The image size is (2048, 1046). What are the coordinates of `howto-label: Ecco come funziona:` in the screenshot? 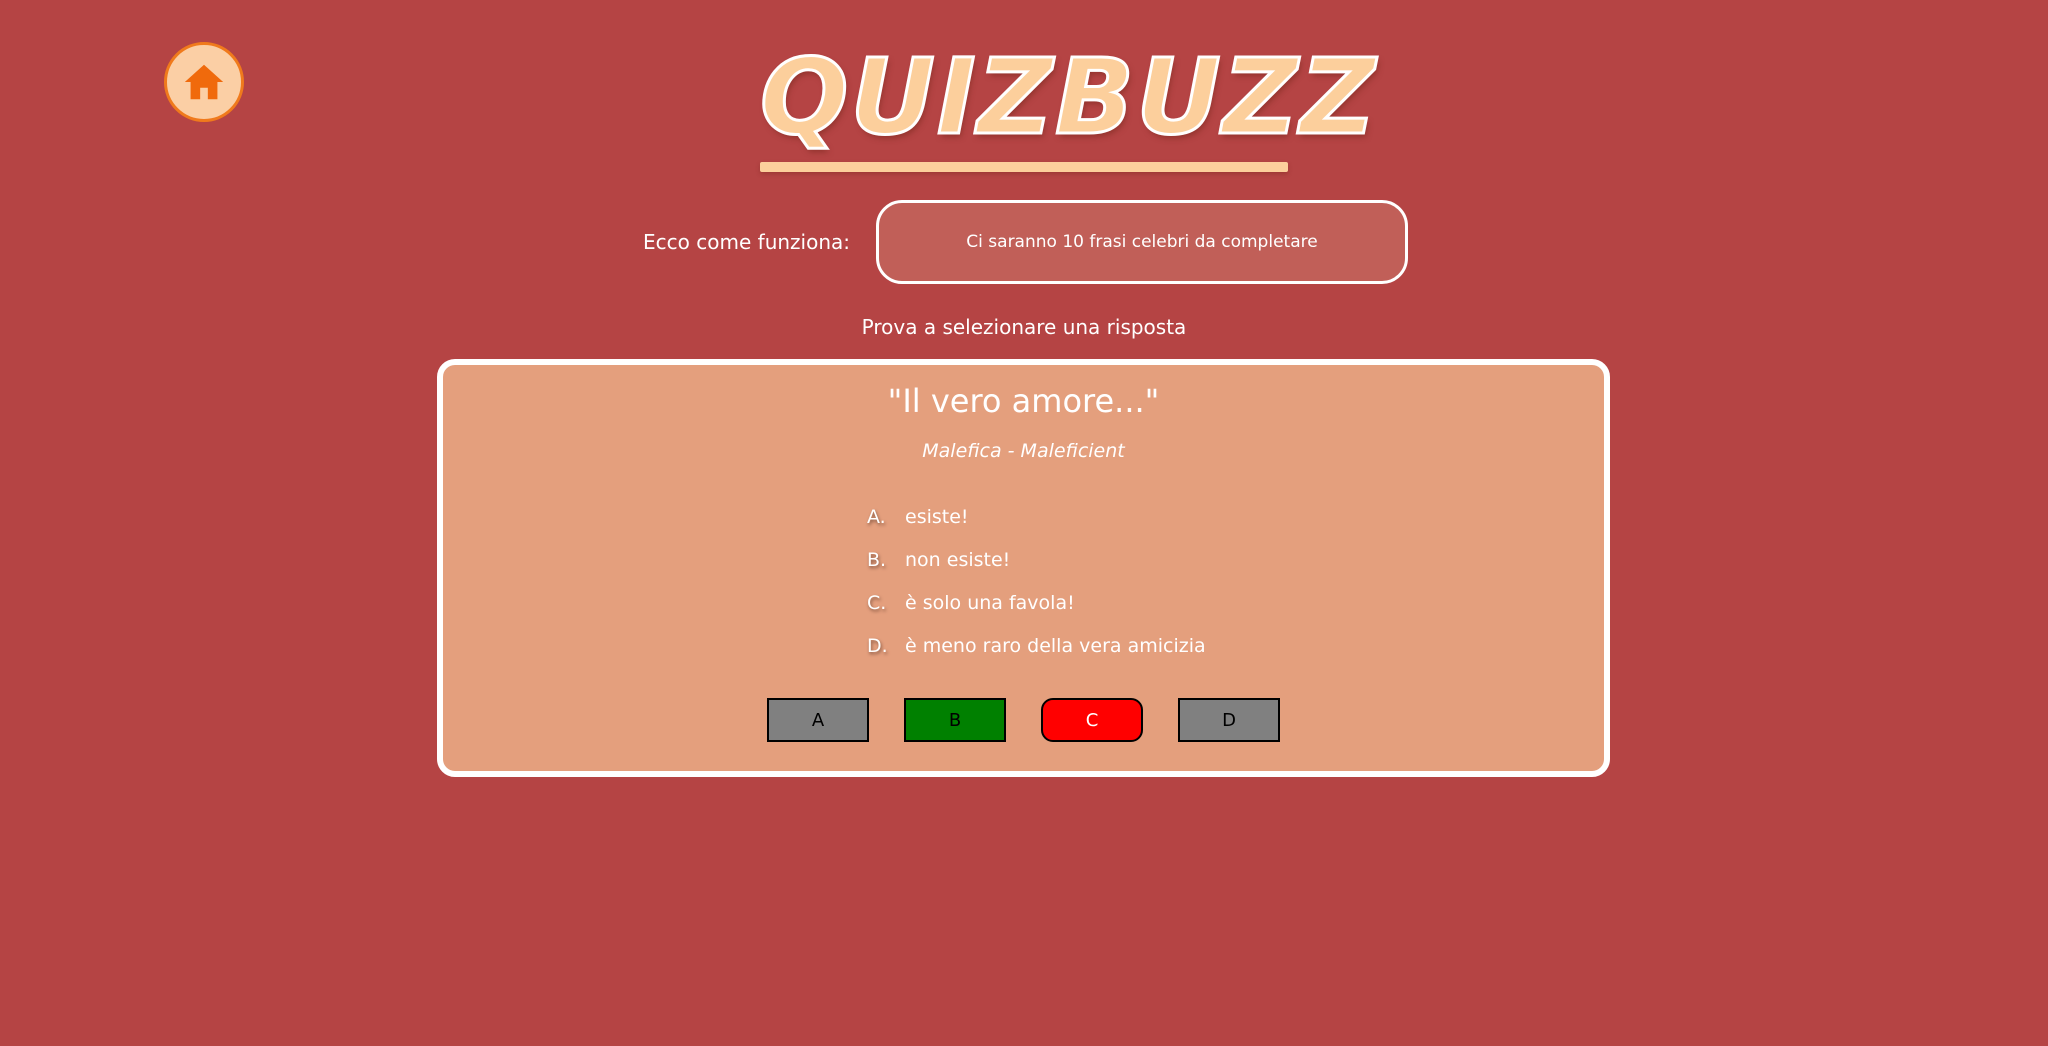 It's located at (746, 242).